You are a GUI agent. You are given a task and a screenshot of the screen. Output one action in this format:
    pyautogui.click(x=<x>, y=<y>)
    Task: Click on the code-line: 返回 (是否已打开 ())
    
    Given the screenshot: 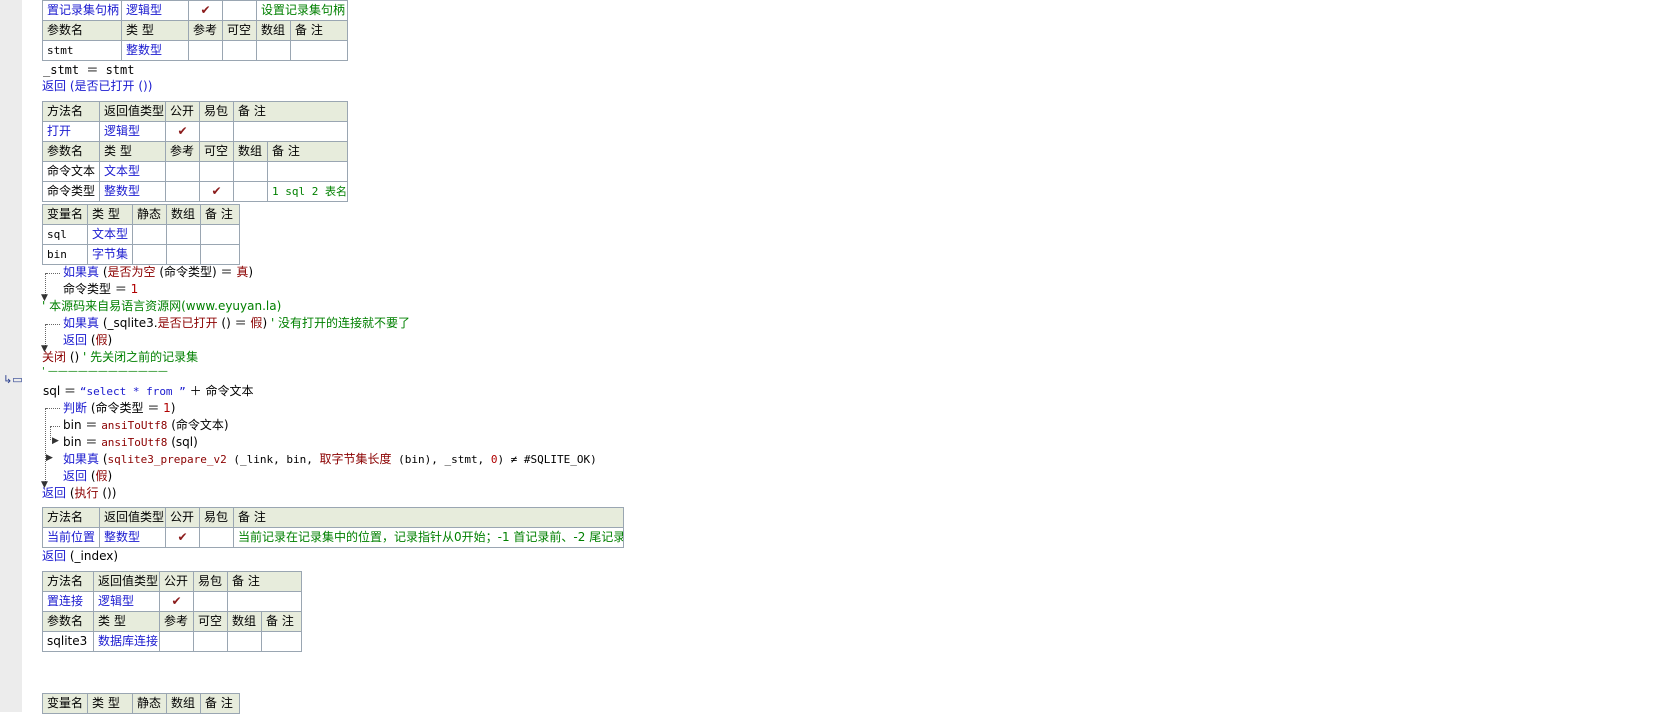 What is the action you would take?
    pyautogui.click(x=97, y=86)
    